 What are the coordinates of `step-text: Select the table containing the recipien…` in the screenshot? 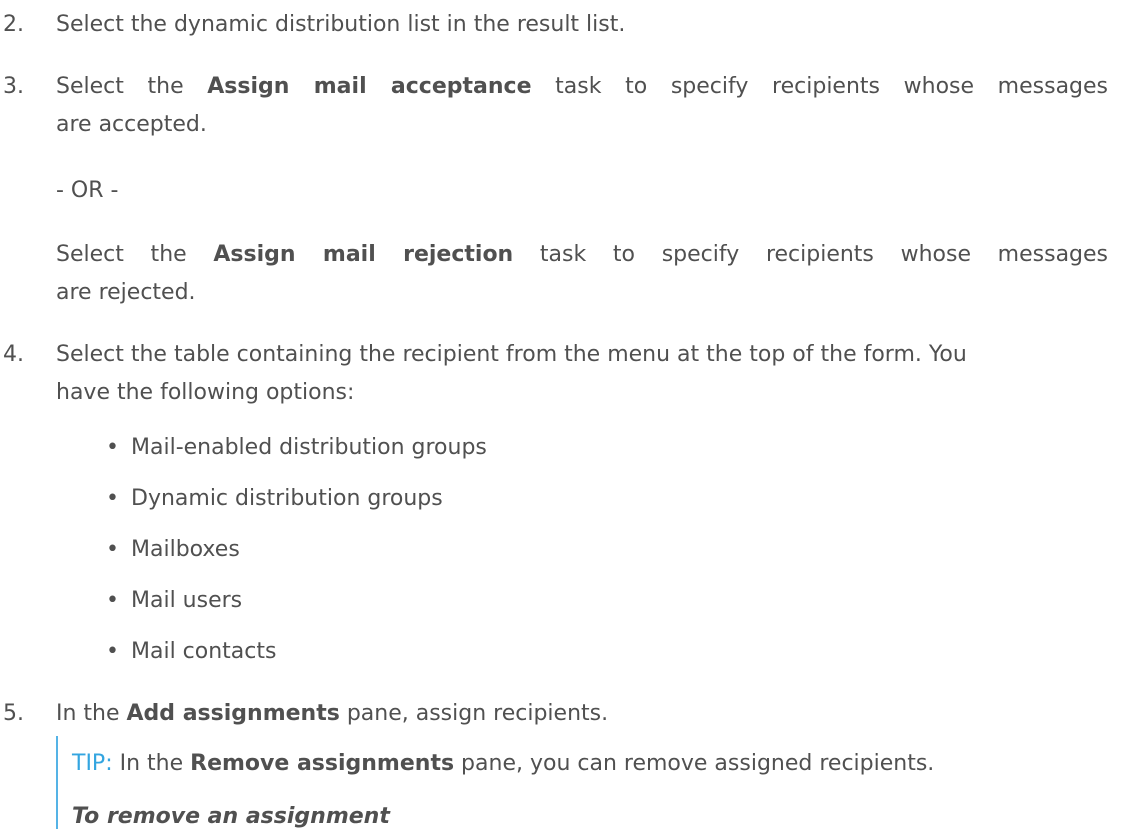 It's located at (511, 354).